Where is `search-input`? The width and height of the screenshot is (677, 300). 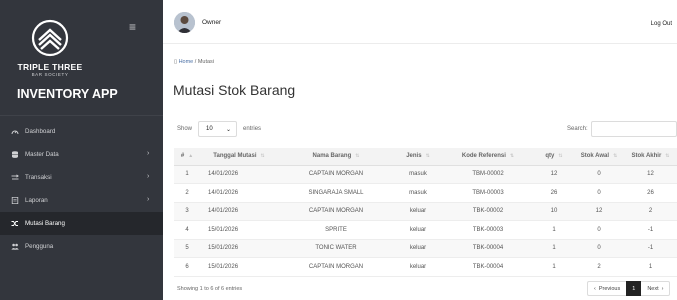 search-input is located at coordinates (633, 129).